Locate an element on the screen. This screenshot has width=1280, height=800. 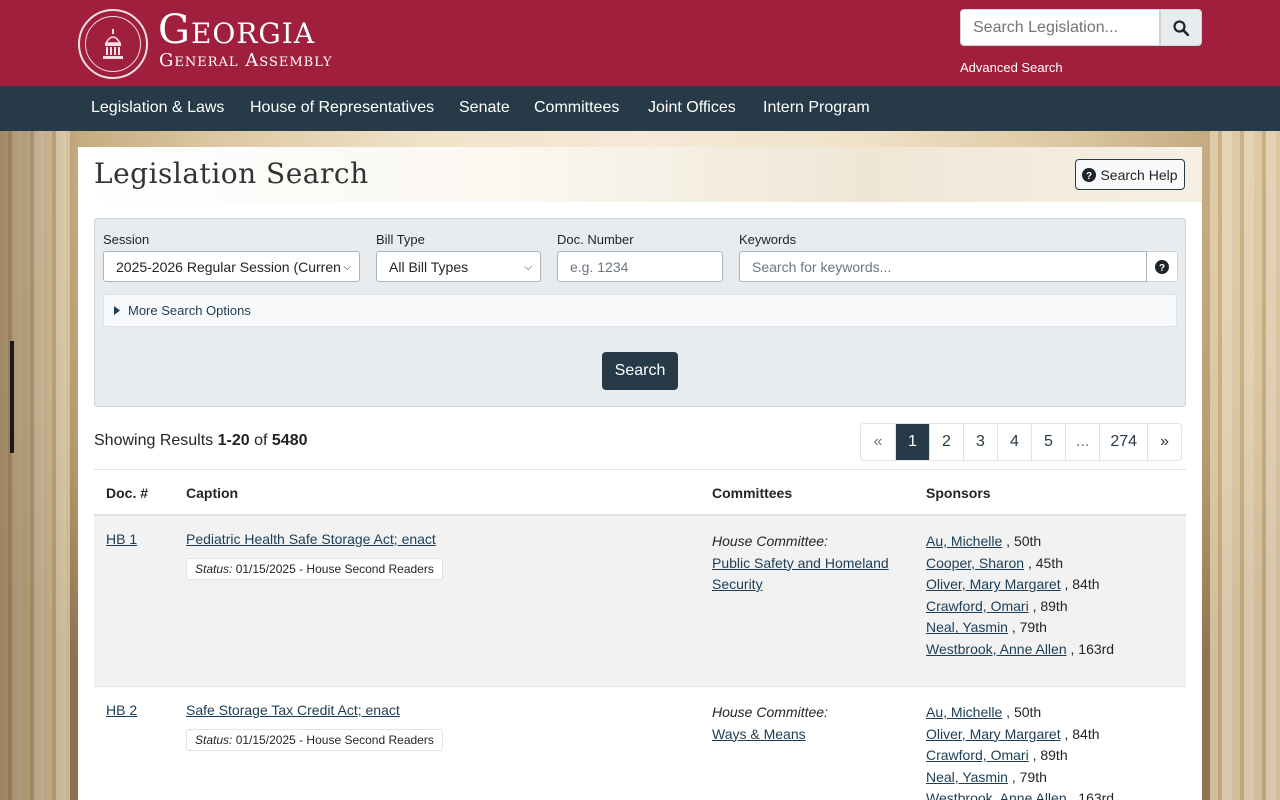
bill-type-label: Bill Type is located at coordinates (400, 239).